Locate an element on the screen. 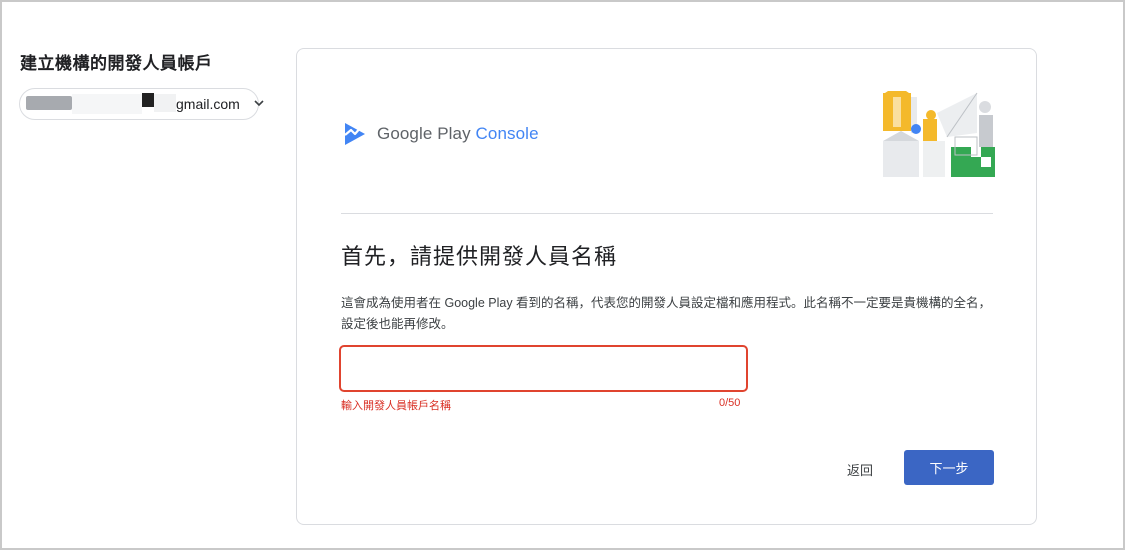  logo-brand-text: Google Play is located at coordinates (424, 133).